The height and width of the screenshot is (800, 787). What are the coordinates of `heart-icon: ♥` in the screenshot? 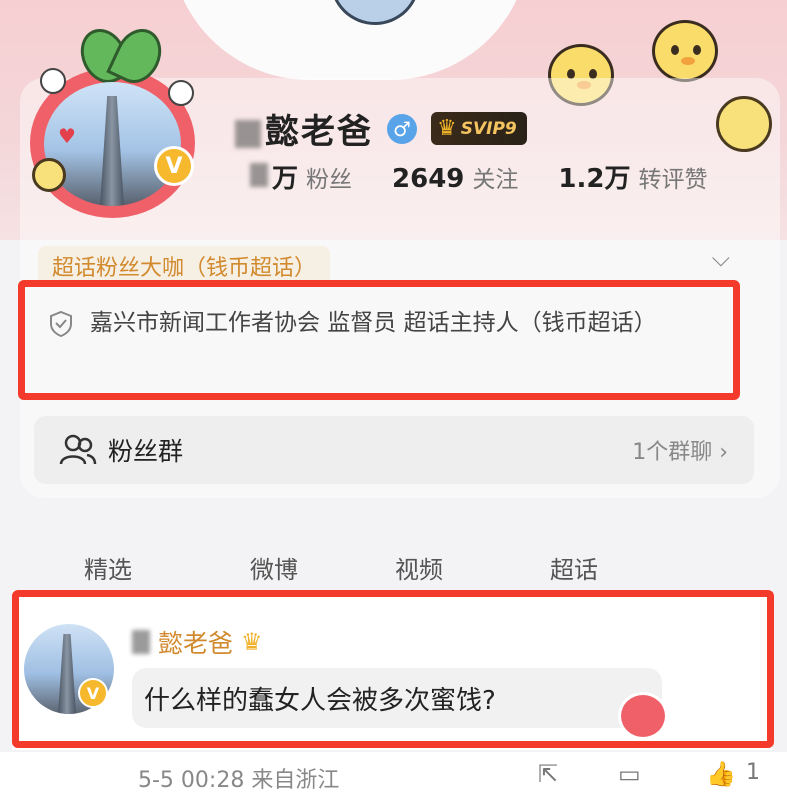 It's located at (67, 136).